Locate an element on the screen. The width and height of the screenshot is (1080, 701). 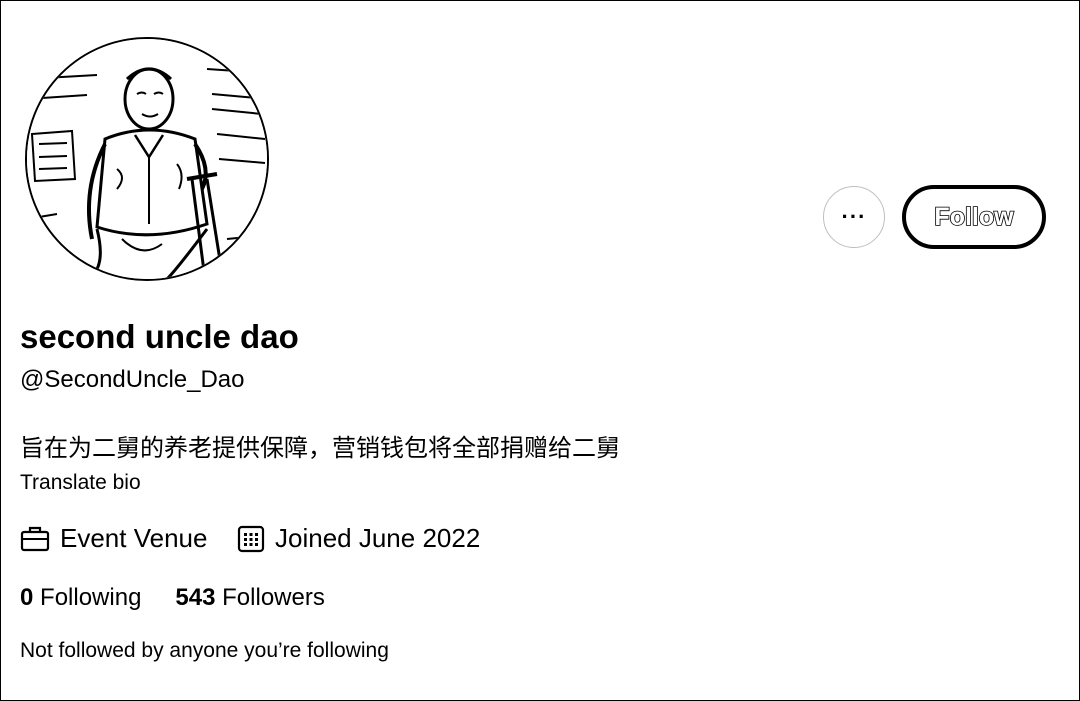
bio-text: 旨在为二舅的养老提供保障，营销钱包将全部捐赠给二舅 is located at coordinates (320, 448).